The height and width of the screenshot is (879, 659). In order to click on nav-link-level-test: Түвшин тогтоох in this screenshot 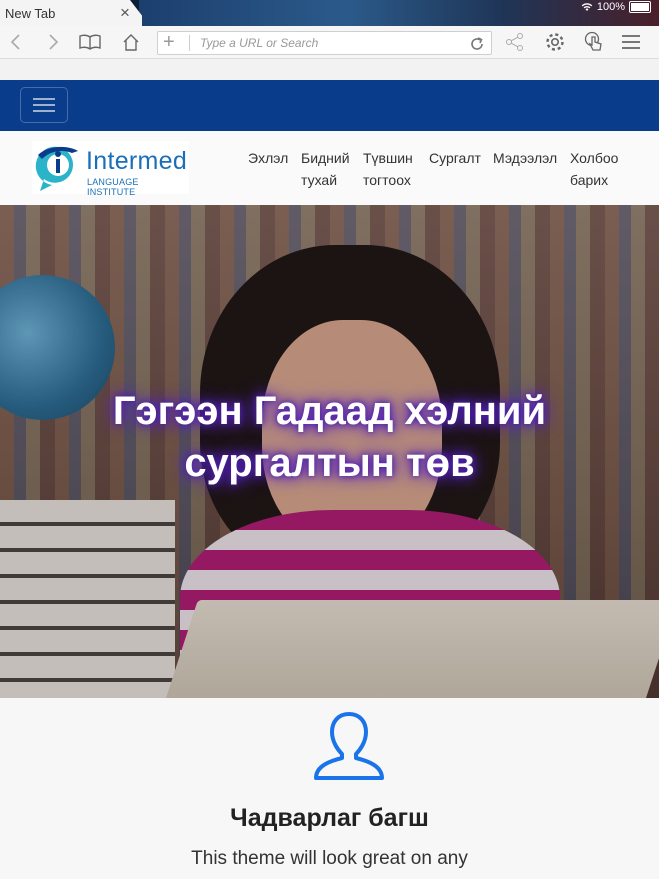, I will do `click(388, 169)`.